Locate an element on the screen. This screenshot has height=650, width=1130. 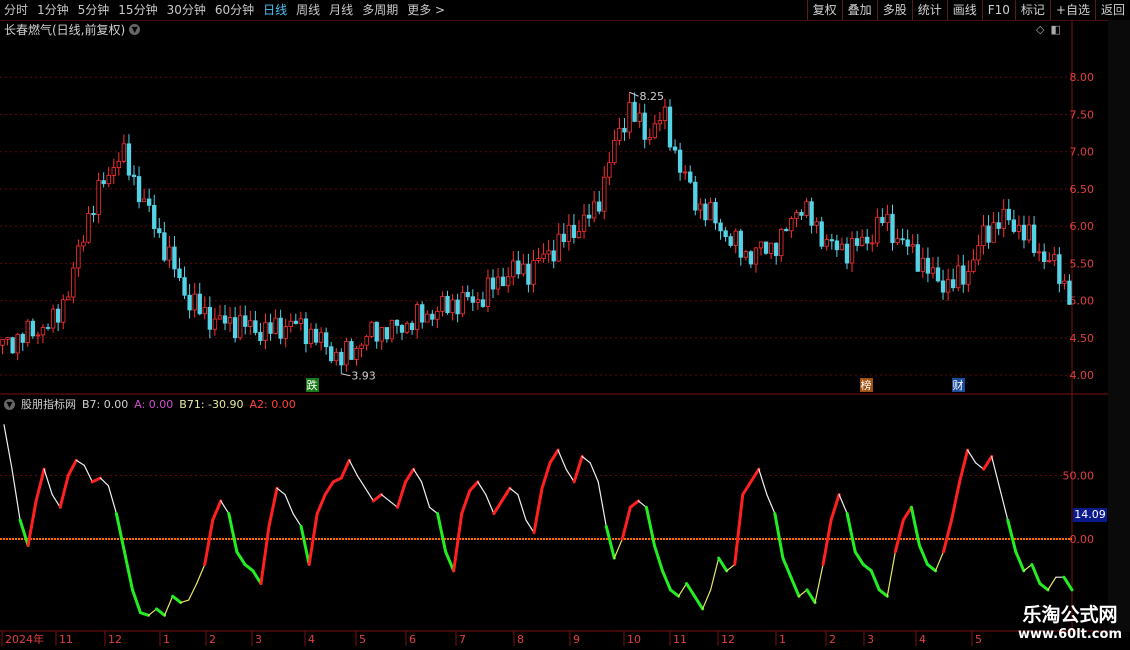
date-label: 8 is located at coordinates (520, 639).